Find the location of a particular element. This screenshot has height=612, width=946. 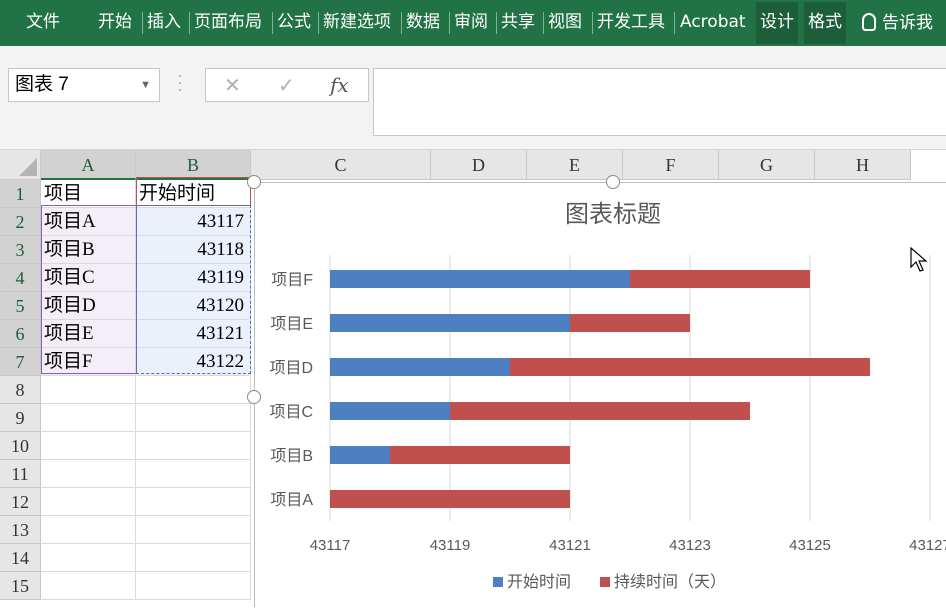

cell-a1: 项目 is located at coordinates (88, 194).